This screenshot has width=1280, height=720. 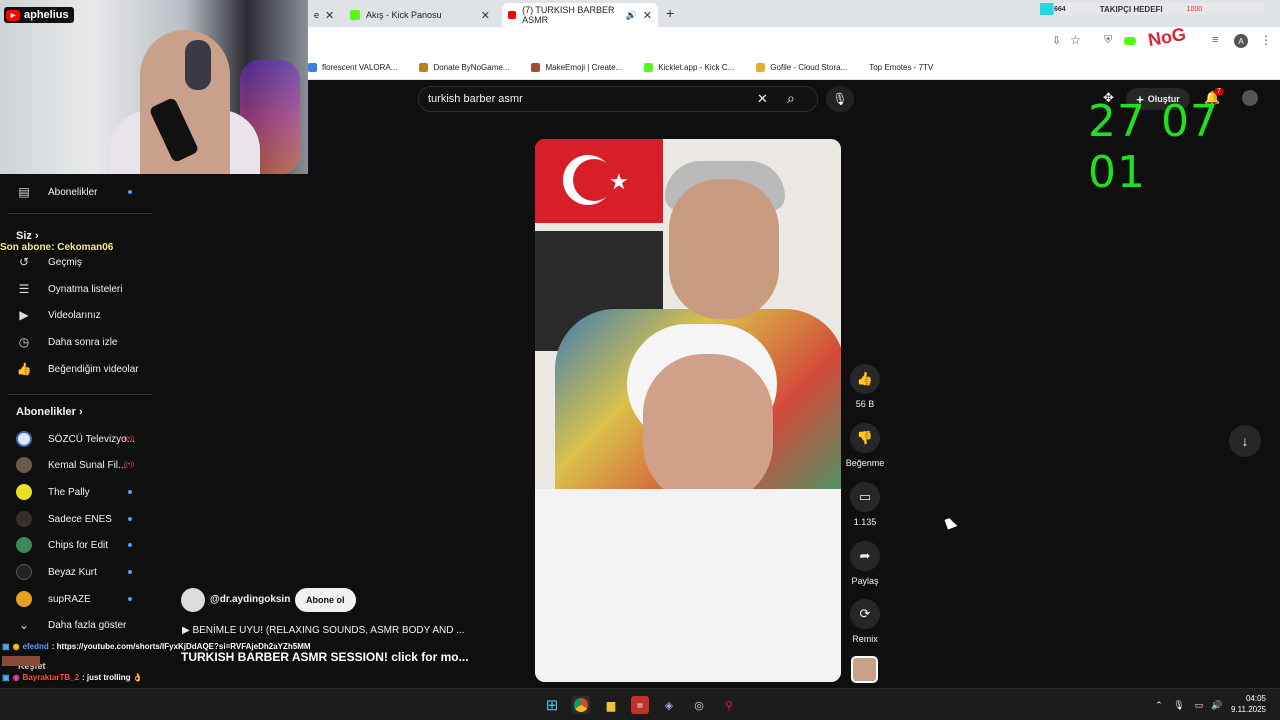 What do you see at coordinates (512, 15) in the screenshot?
I see `youtube-icon` at bounding box center [512, 15].